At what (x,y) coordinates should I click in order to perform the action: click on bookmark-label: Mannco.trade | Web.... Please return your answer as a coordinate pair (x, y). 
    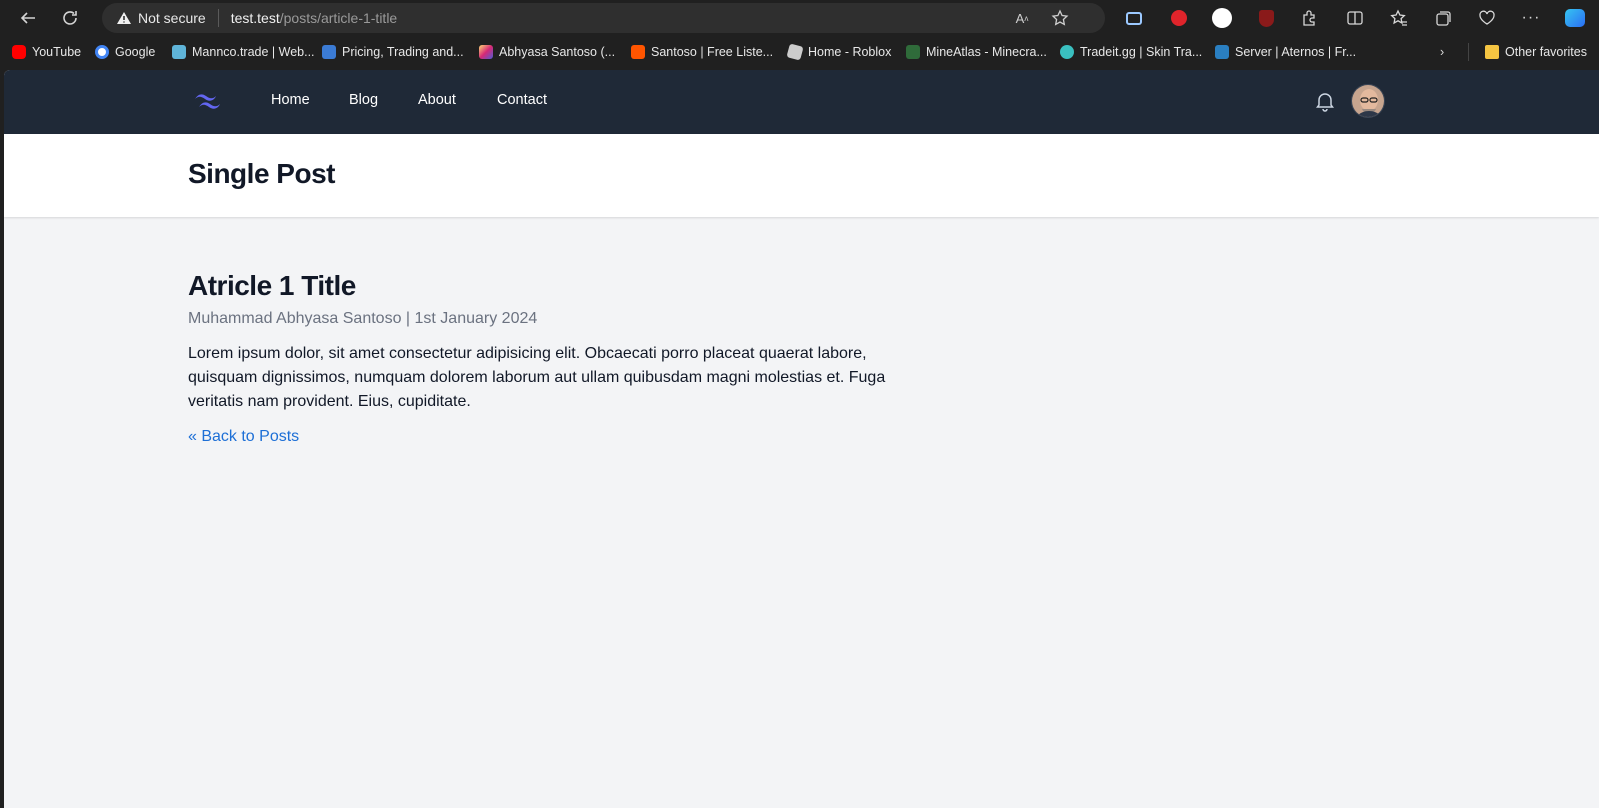
    Looking at the image, I should click on (253, 52).